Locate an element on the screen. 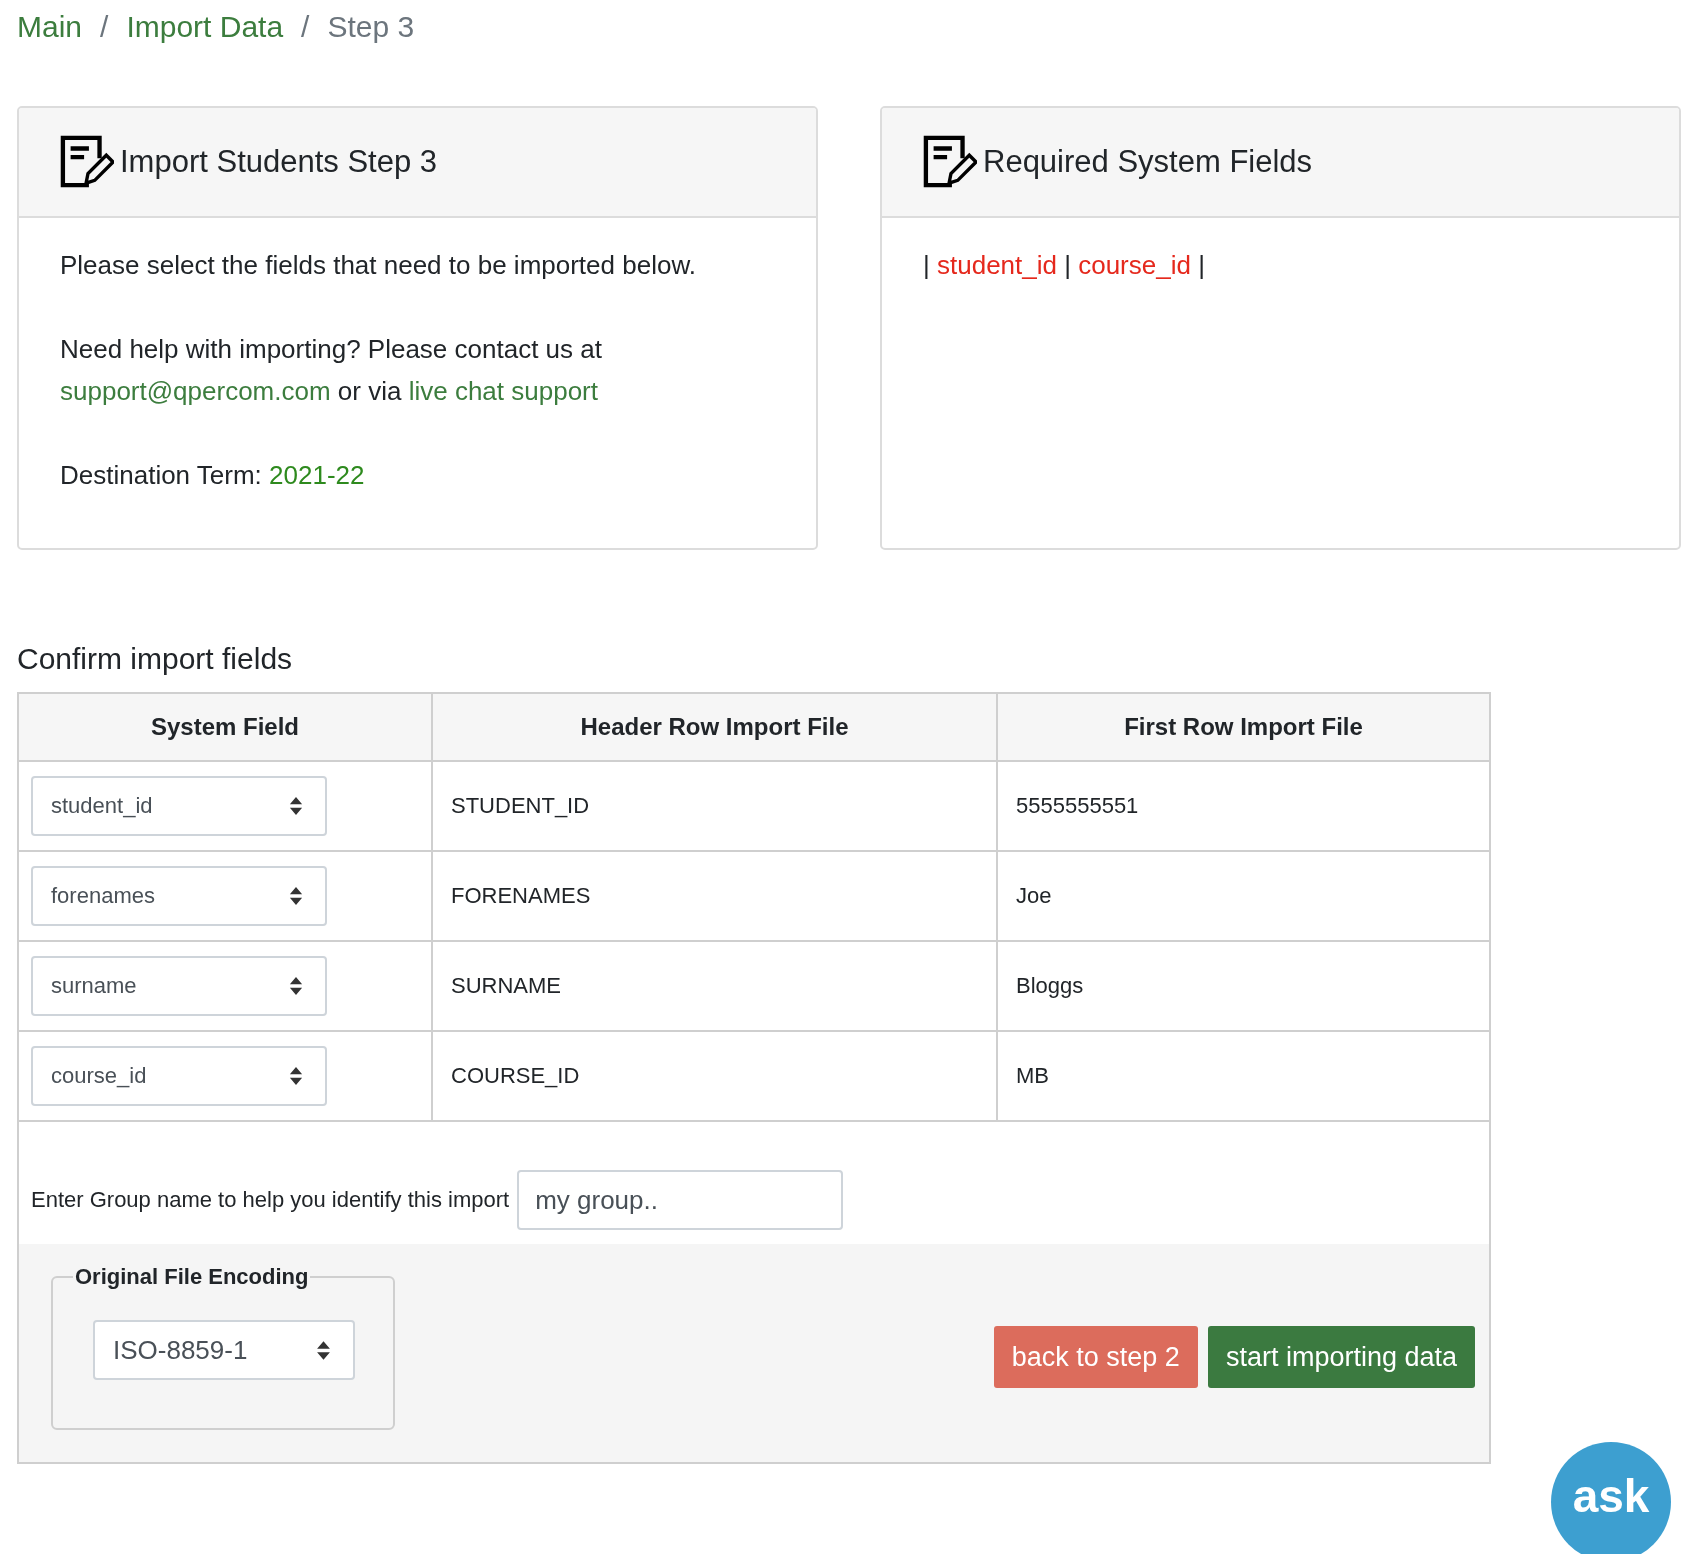 Image resolution: width=1698 pixels, height=1554 pixels. table-cell: FORENAMES is located at coordinates (714, 896).